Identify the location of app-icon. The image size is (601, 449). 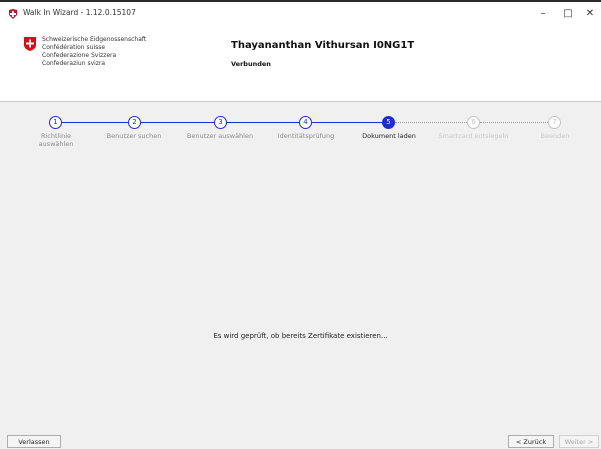
(13, 14).